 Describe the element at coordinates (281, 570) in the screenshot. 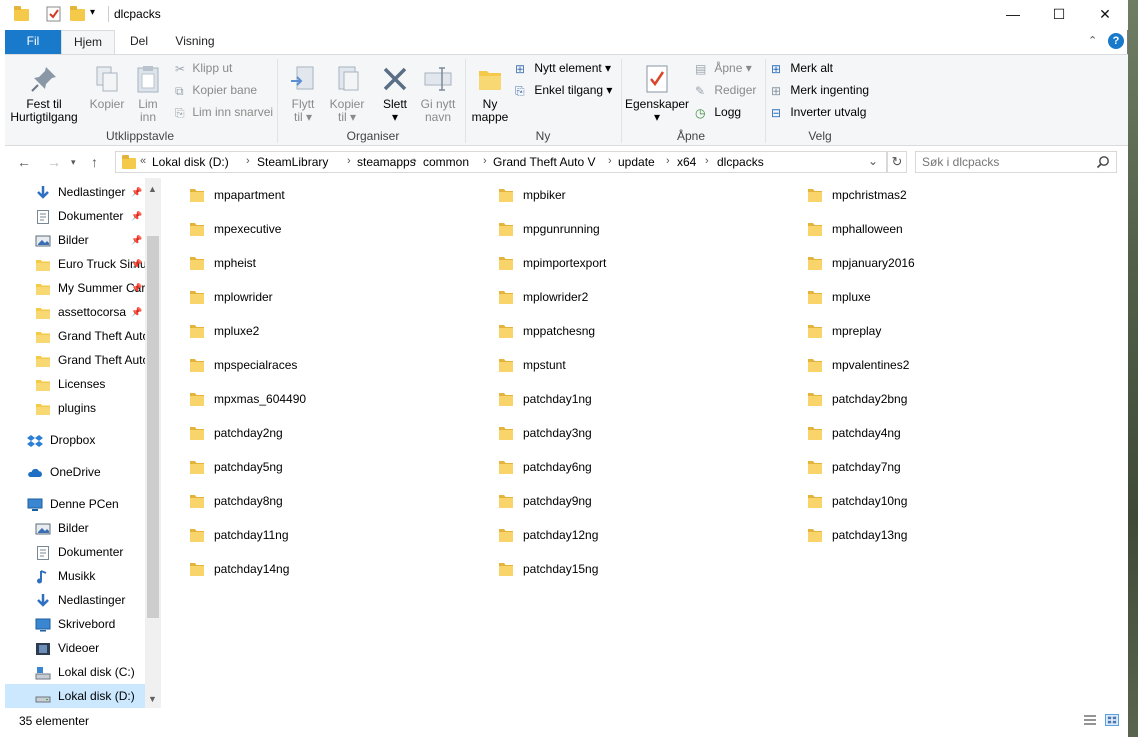

I see `folder-item: patchday14ng` at that location.